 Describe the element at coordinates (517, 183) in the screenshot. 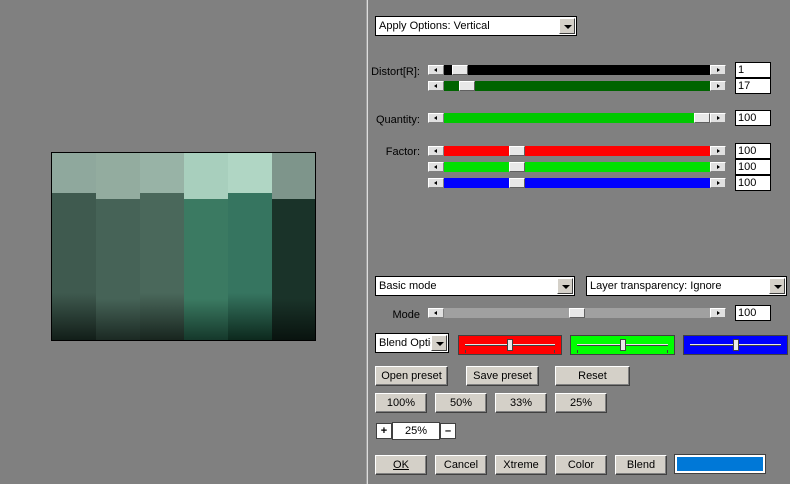

I see `factor-slider-blue-thumb` at that location.